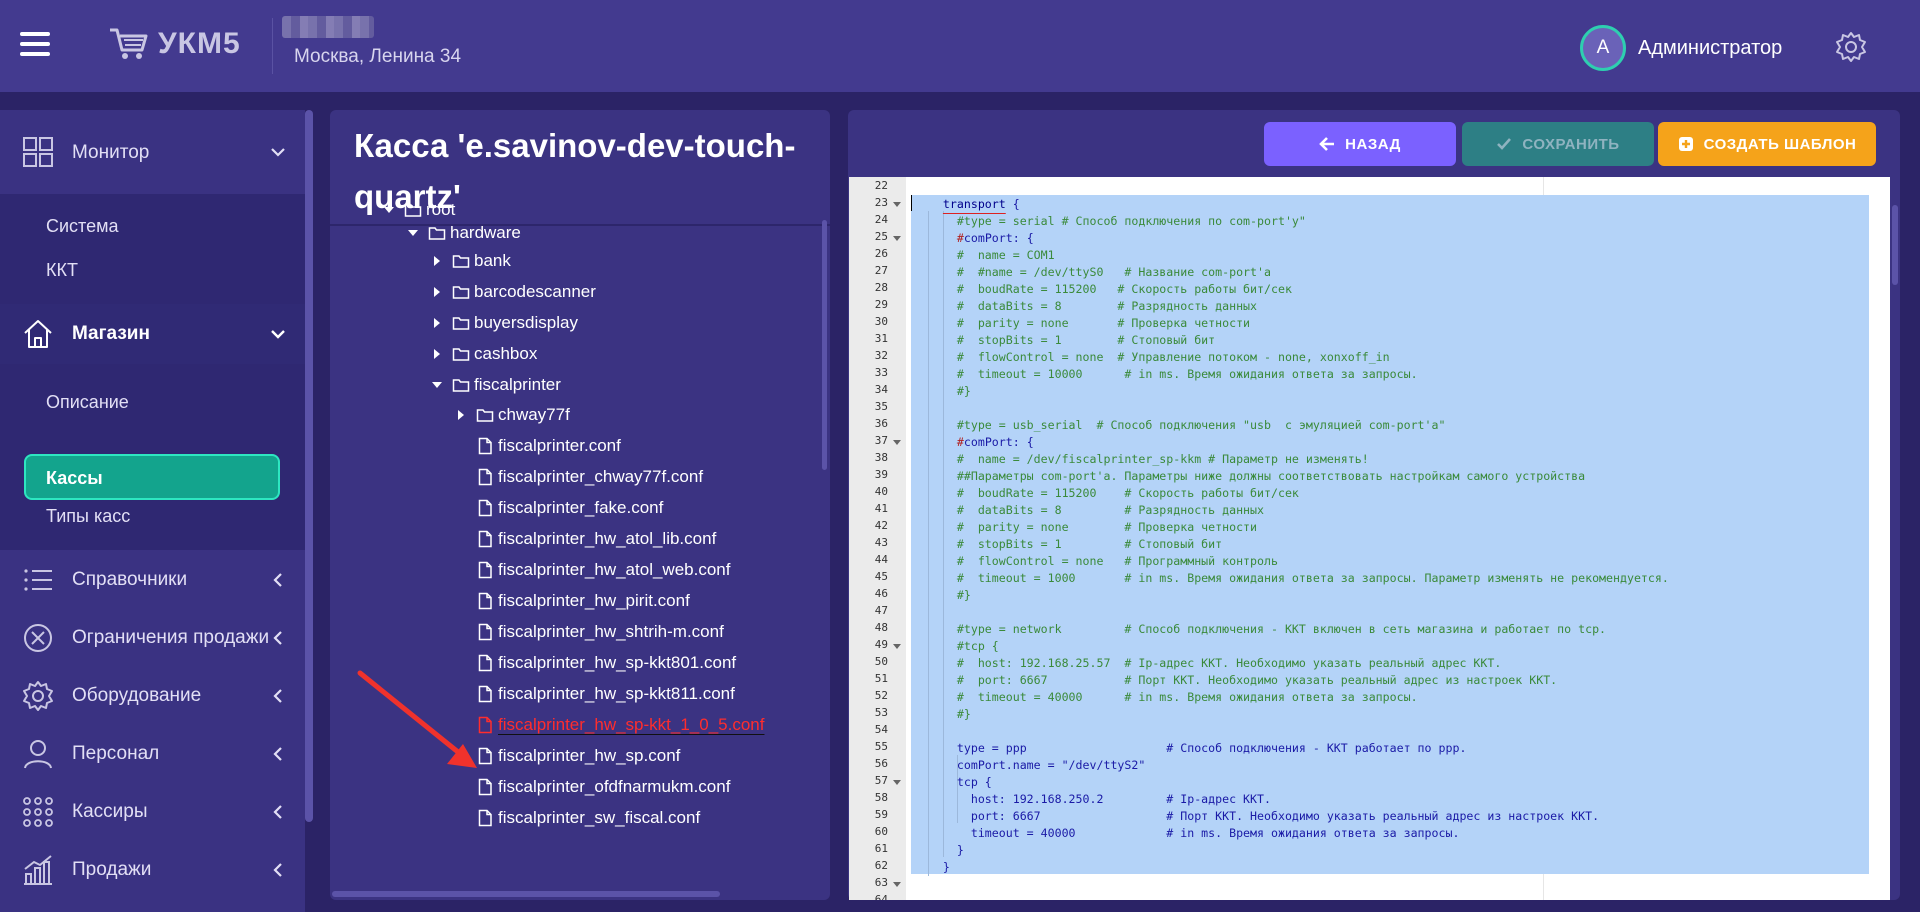 The width and height of the screenshot is (1920, 912). I want to click on line-number: 48, so click(881, 627).